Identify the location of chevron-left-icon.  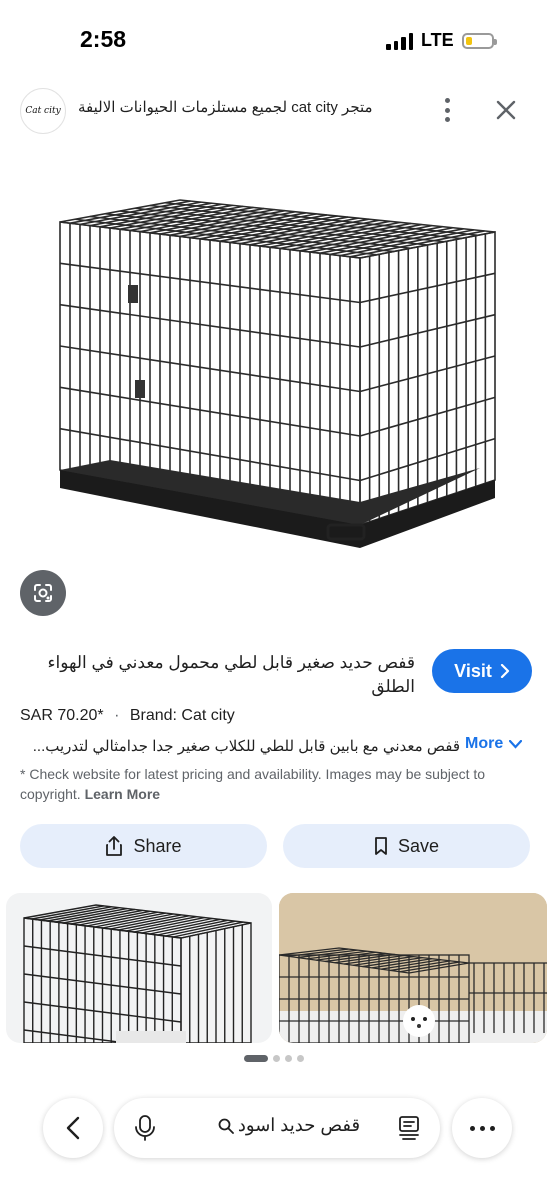
(73, 1128).